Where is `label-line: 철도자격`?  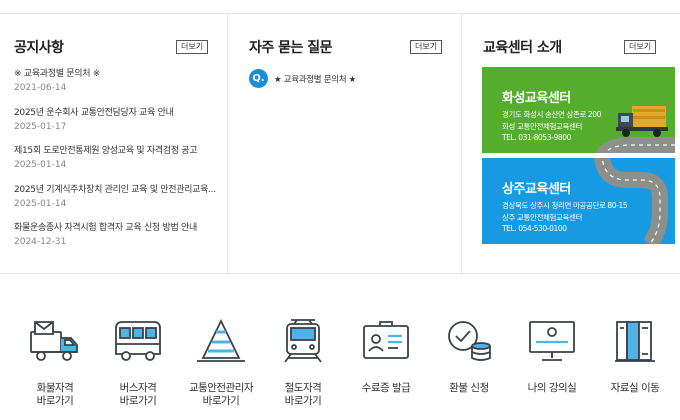
label-line: 철도자격 is located at coordinates (303, 388).